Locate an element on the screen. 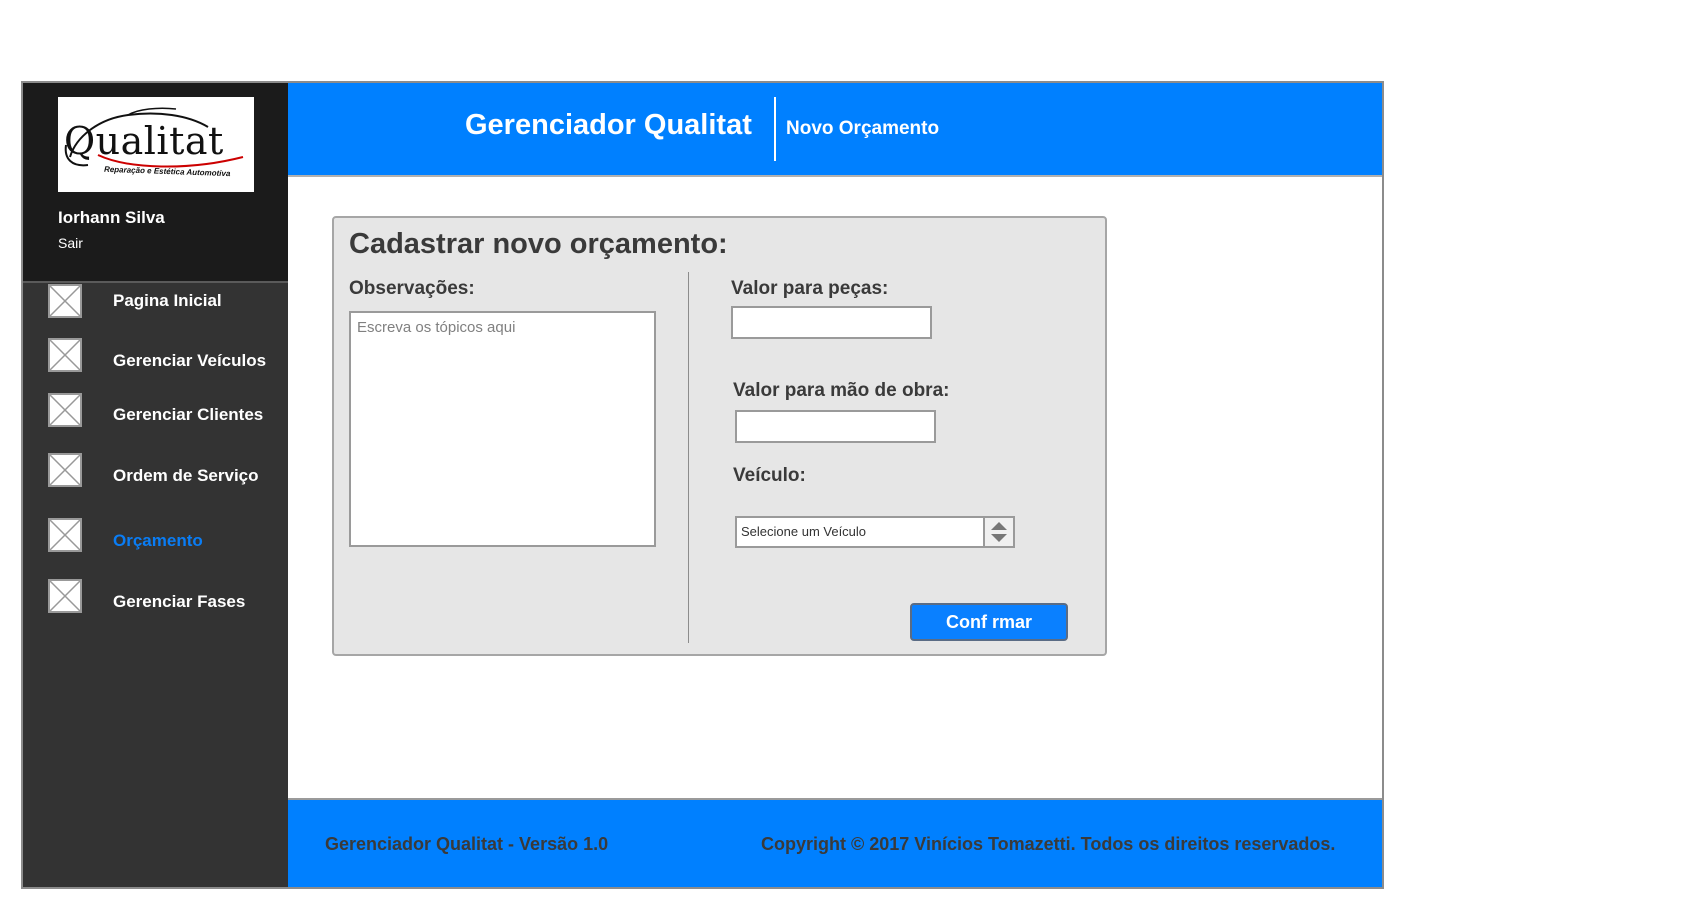 This screenshot has height=905, width=1686. sidebar-item-gerenciar-veiculos: Gerenciar Veículos is located at coordinates (155, 356).